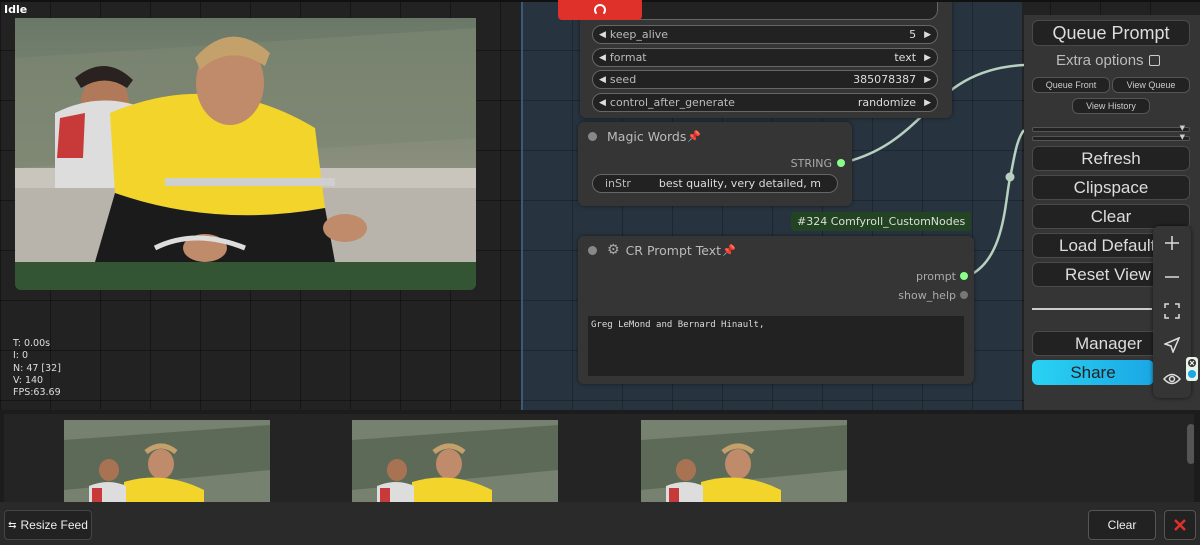 Image resolution: width=1200 pixels, height=545 pixels. Describe the element at coordinates (673, 250) in the screenshot. I see `node-title-text: CR Prompt Text` at that location.